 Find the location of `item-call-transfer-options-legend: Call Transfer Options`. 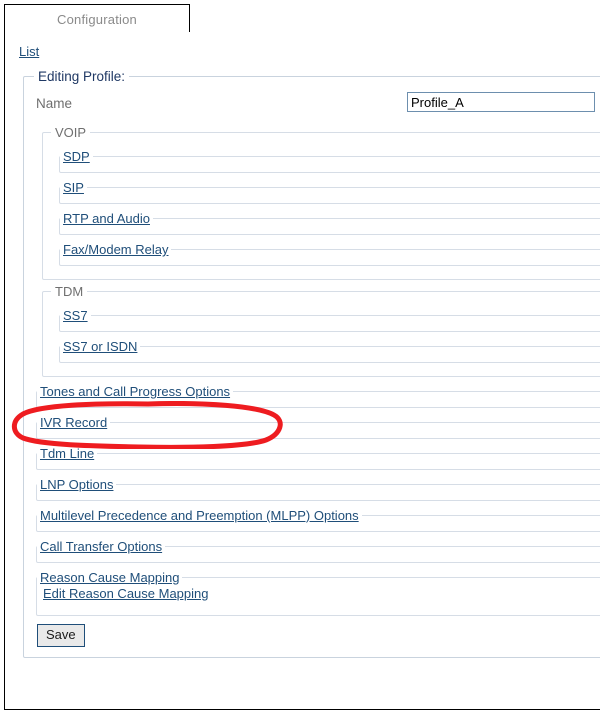

item-call-transfer-options-legend: Call Transfer Options is located at coordinates (101, 546).